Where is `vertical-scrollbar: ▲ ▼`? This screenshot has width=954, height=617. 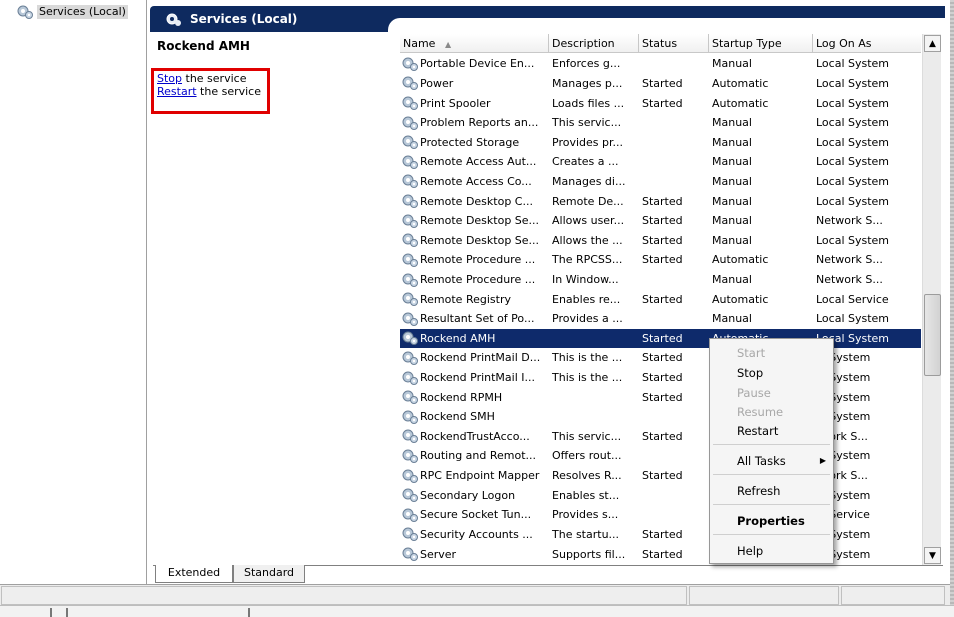 vertical-scrollbar: ▲ ▼ is located at coordinates (931, 299).